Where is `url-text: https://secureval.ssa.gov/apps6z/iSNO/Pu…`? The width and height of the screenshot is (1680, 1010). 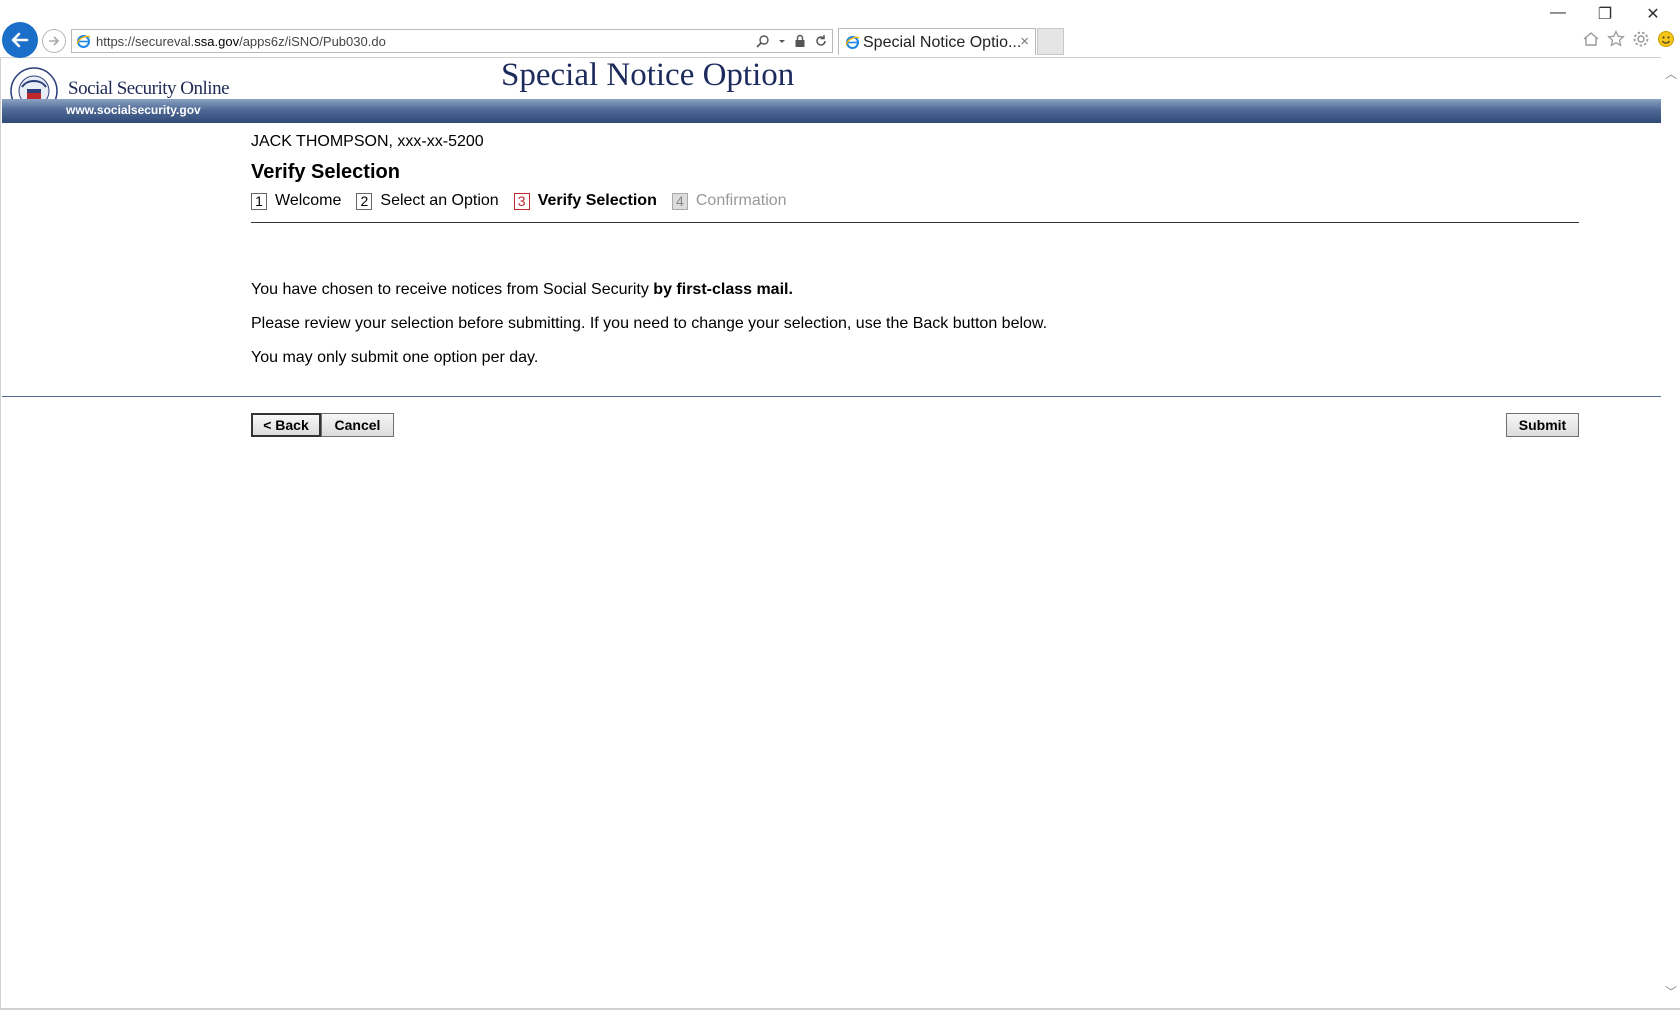 url-text: https://secureval.ssa.gov/apps6z/iSNO/Pu… is located at coordinates (241, 41).